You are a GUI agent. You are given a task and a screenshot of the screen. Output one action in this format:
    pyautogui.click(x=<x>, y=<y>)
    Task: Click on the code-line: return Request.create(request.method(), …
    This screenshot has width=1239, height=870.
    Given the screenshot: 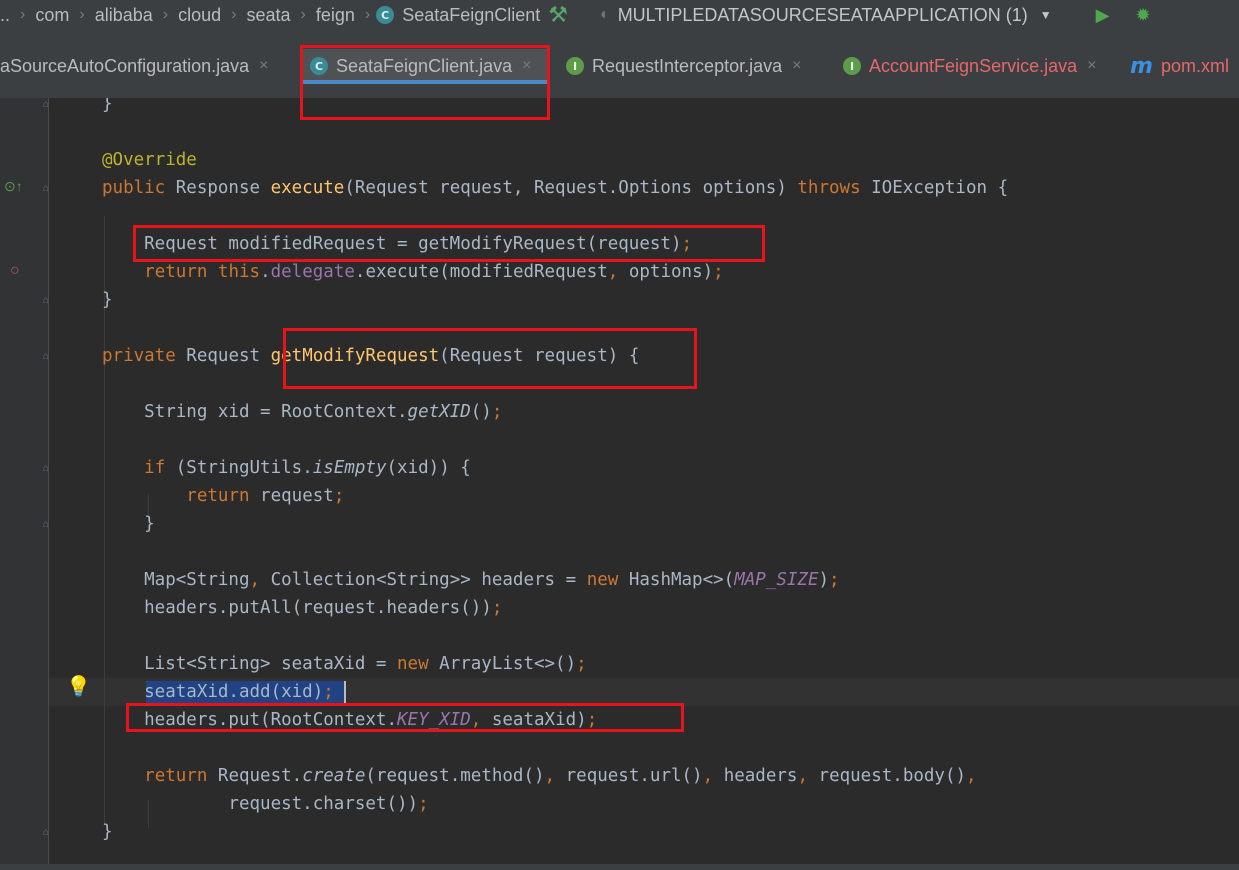 What is the action you would take?
    pyautogui.click(x=560, y=776)
    